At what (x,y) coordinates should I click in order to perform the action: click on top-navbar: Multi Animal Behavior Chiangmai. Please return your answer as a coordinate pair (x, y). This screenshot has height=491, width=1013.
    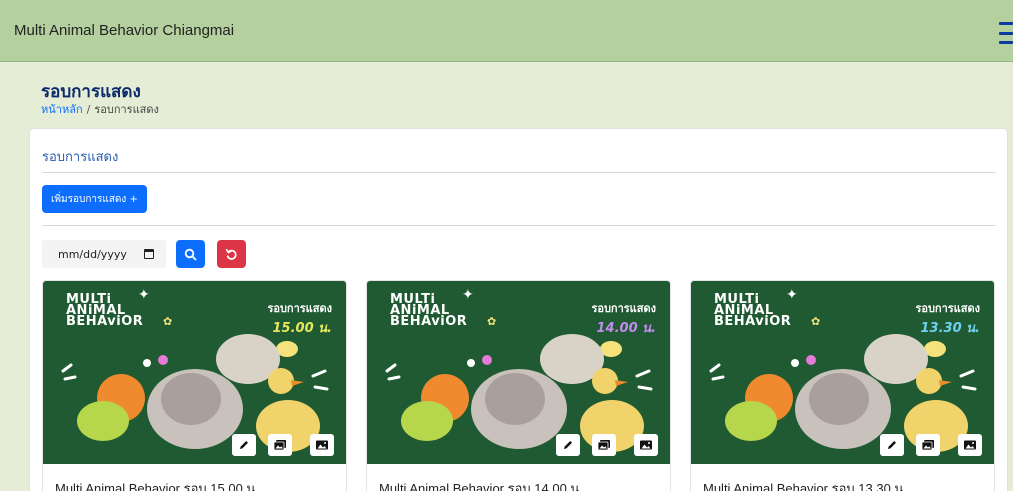
    Looking at the image, I should click on (506, 31).